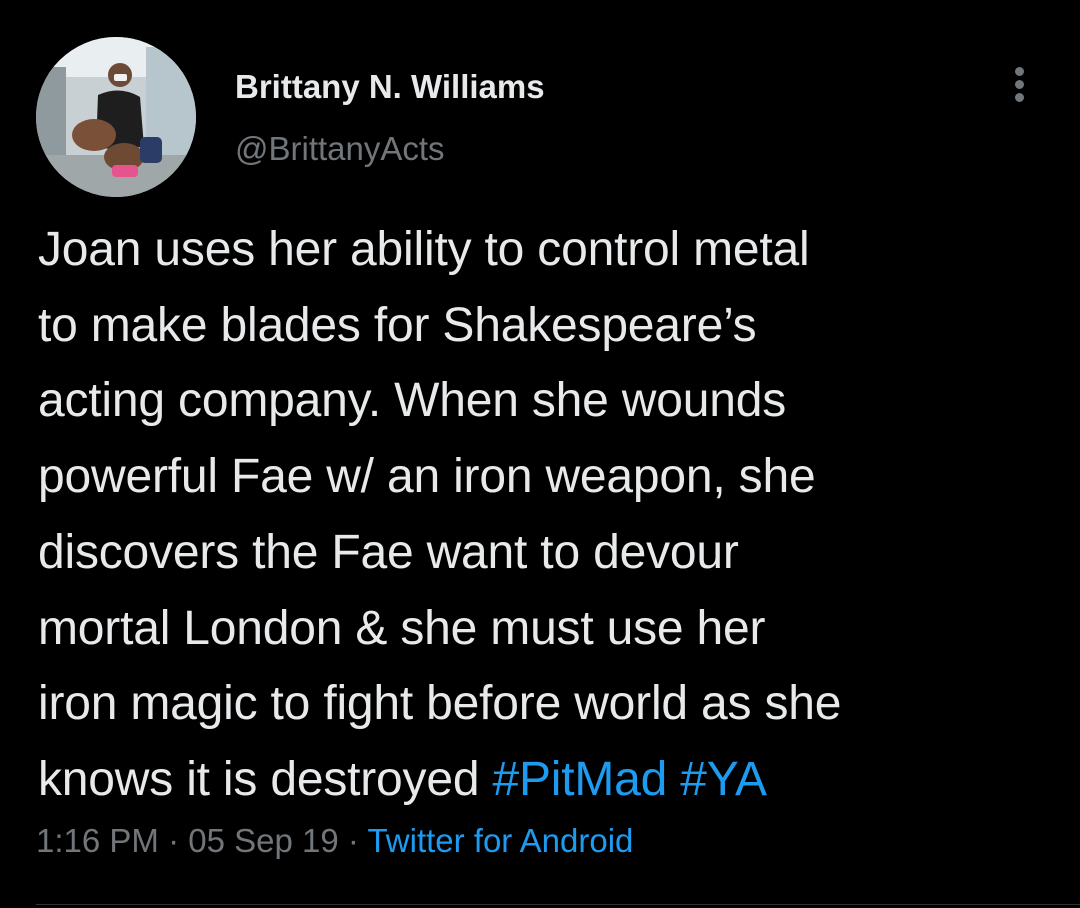 This screenshot has width=1080, height=908. I want to click on avatar-photo, so click(116, 117).